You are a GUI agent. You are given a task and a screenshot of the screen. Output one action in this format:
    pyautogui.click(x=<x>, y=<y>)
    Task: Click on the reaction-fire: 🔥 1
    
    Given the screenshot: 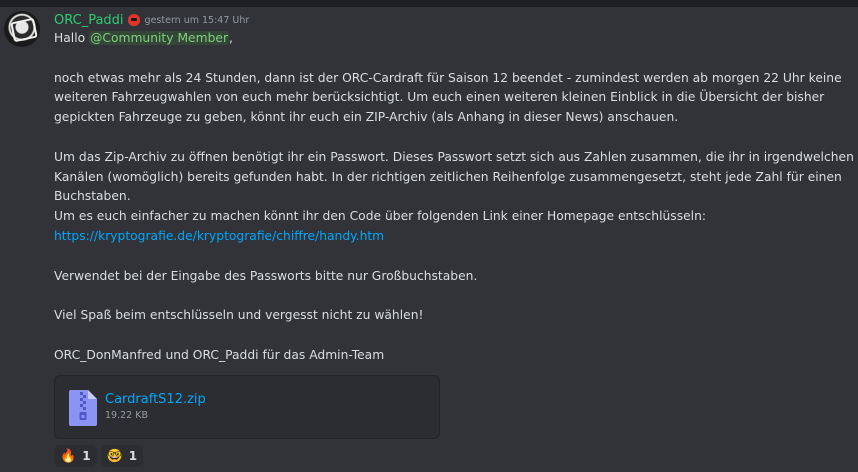 What is the action you would take?
    pyautogui.click(x=75, y=456)
    